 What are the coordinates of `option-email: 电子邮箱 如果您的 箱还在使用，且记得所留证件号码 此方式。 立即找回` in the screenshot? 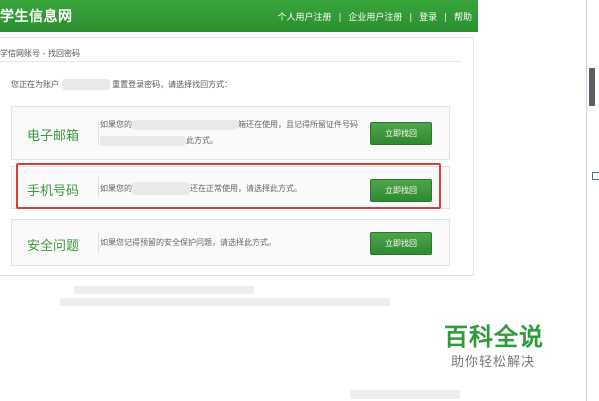 It's located at (230, 133).